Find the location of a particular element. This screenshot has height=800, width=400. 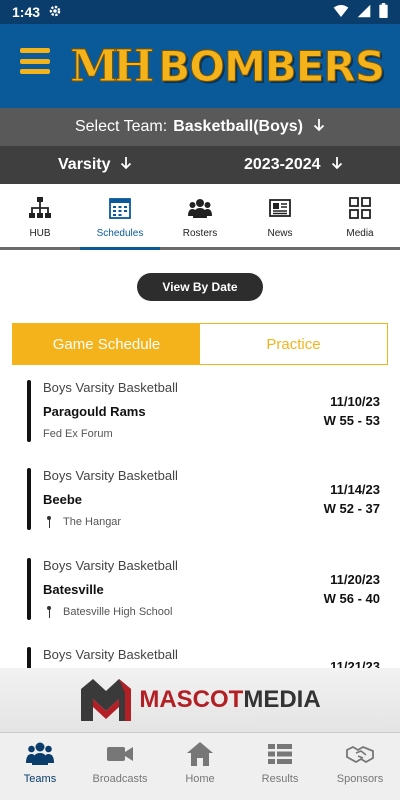

school-logo: MH BOMBERS is located at coordinates (227, 66).